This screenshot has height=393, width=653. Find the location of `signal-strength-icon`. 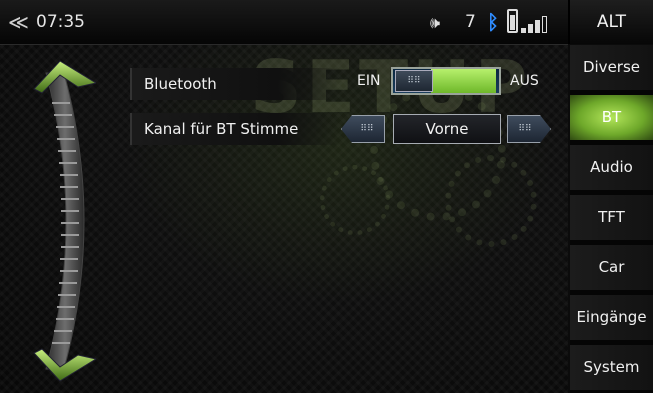

signal-strength-icon is located at coordinates (539, 24).